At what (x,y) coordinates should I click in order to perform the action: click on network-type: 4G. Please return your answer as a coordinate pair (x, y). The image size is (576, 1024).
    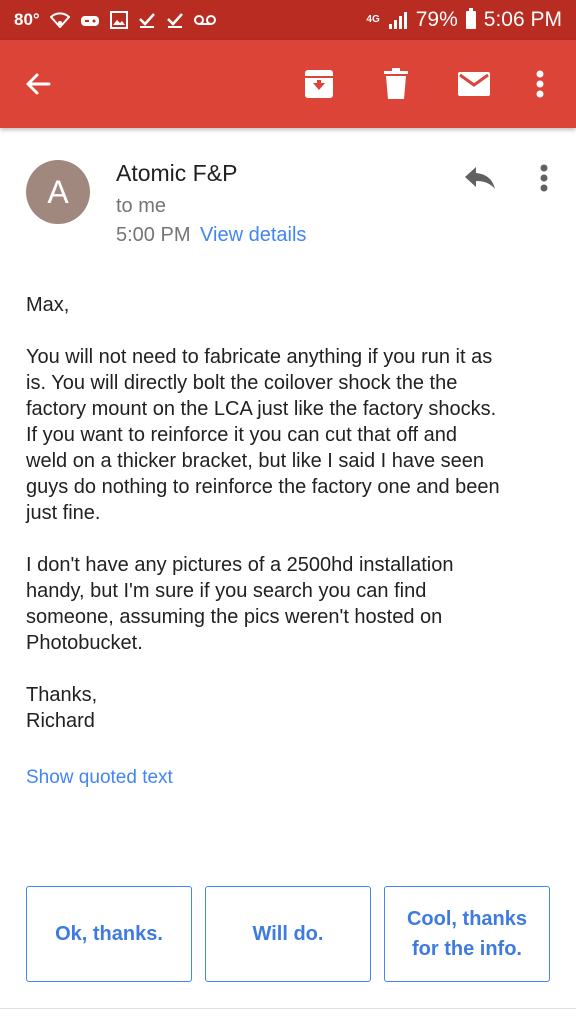
    Looking at the image, I should click on (373, 19).